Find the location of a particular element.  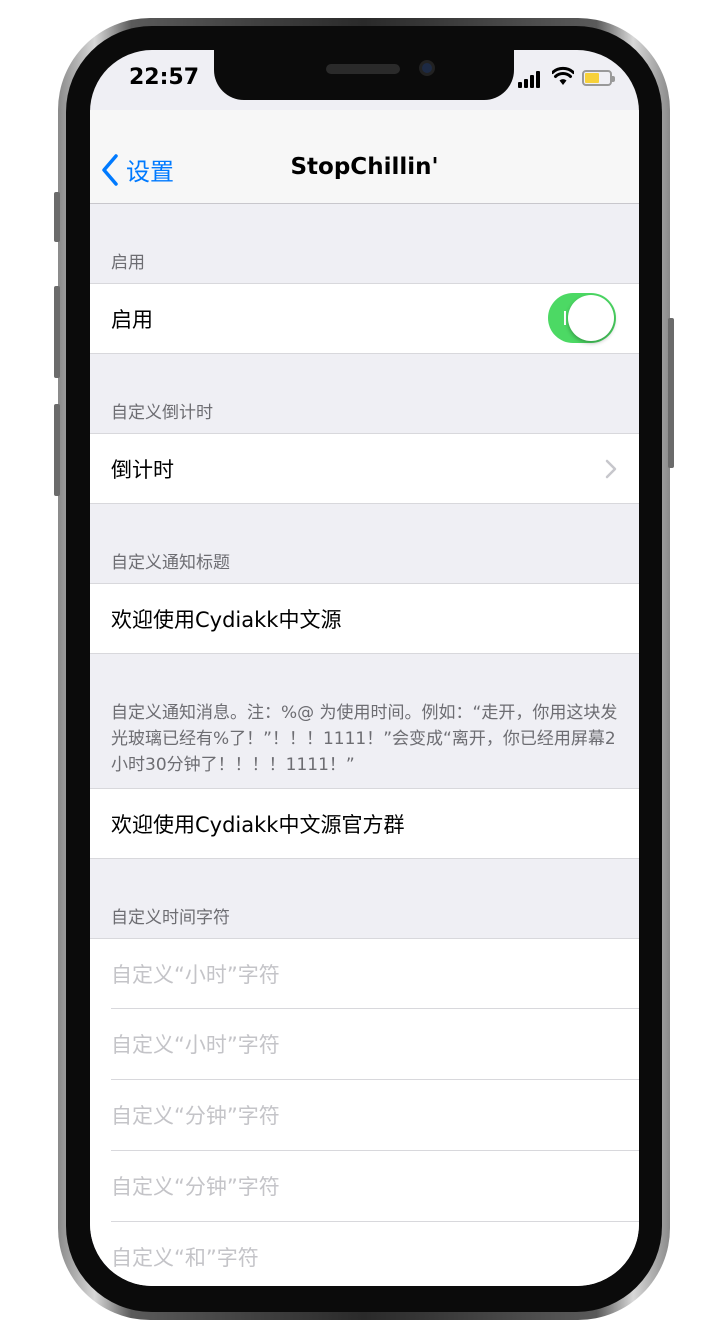

minute-string-field: 自定义“分钟”字符 is located at coordinates (364, 1115).